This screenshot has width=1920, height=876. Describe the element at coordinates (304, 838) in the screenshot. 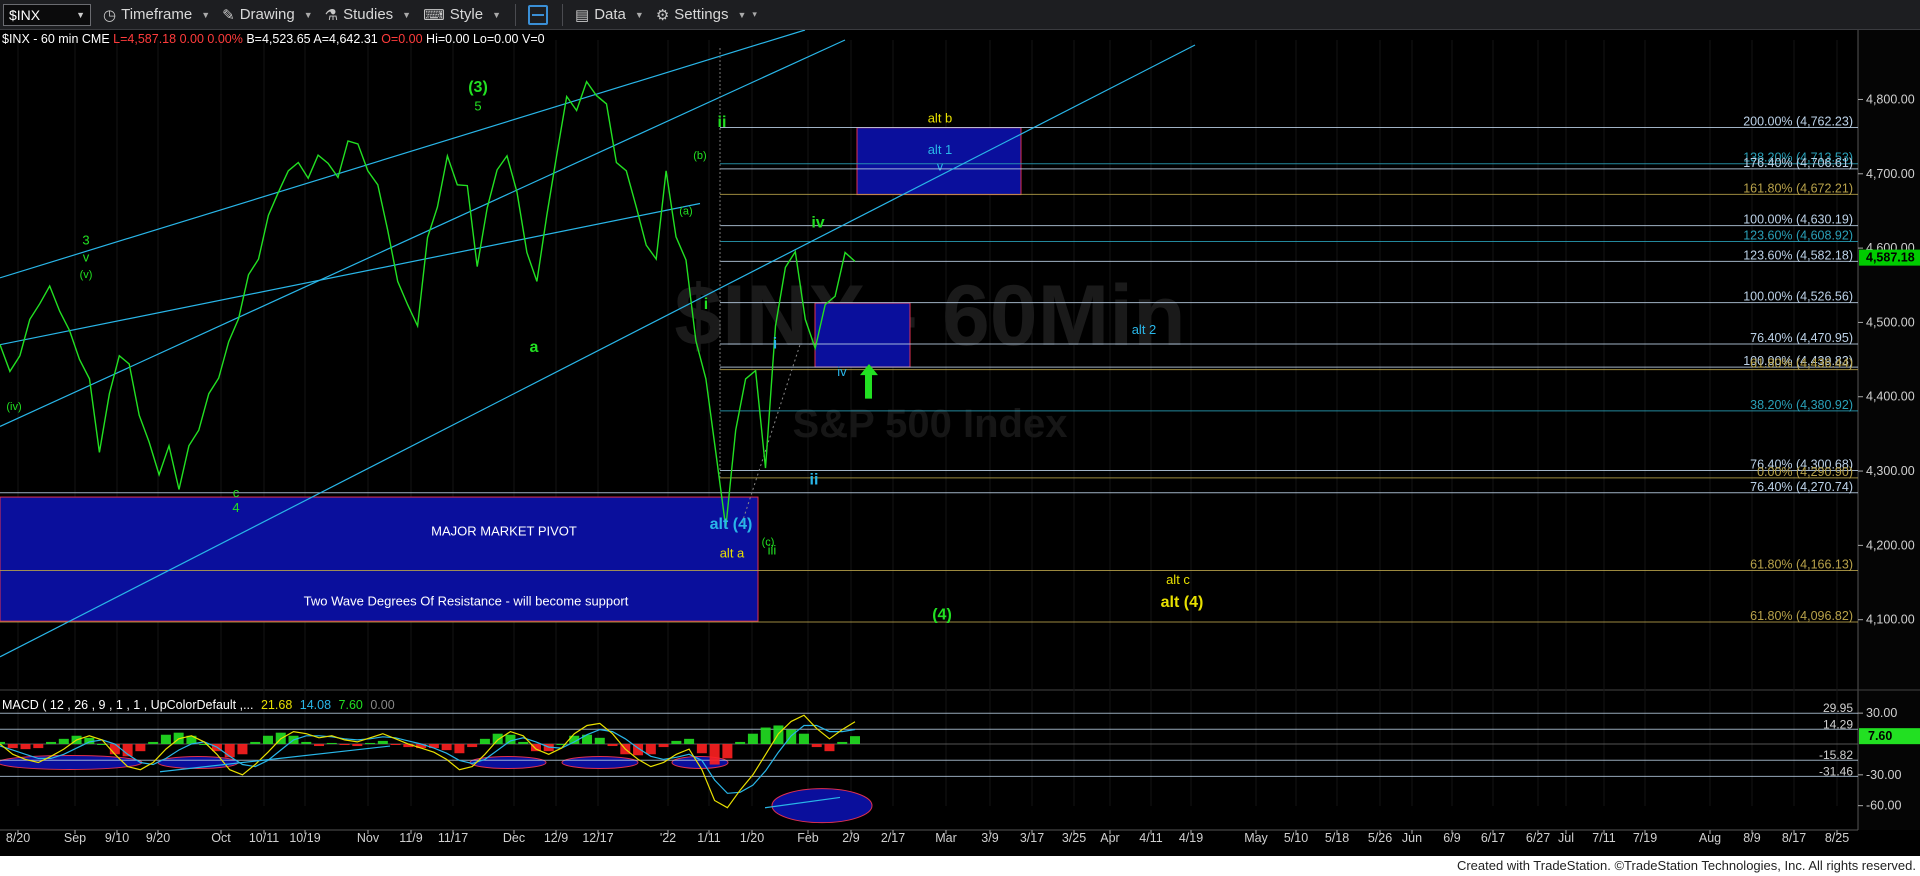

I see `x-axis-label: 10/19` at that location.